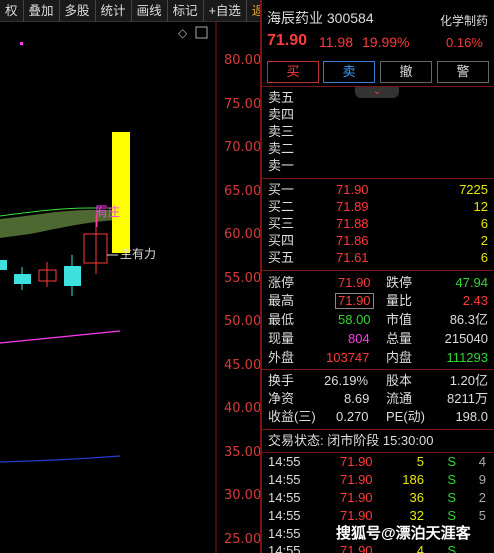 This screenshot has height=553, width=494. I want to click on bid-volume: 7225, so click(473, 189).